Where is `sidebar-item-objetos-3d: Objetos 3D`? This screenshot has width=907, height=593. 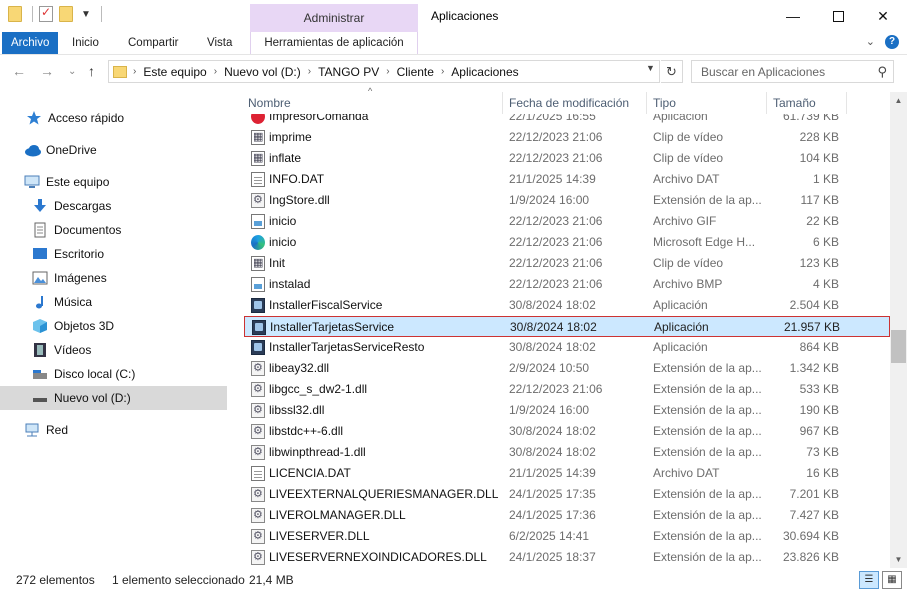
sidebar-item-objetos-3d: Objetos 3D is located at coordinates (113, 326).